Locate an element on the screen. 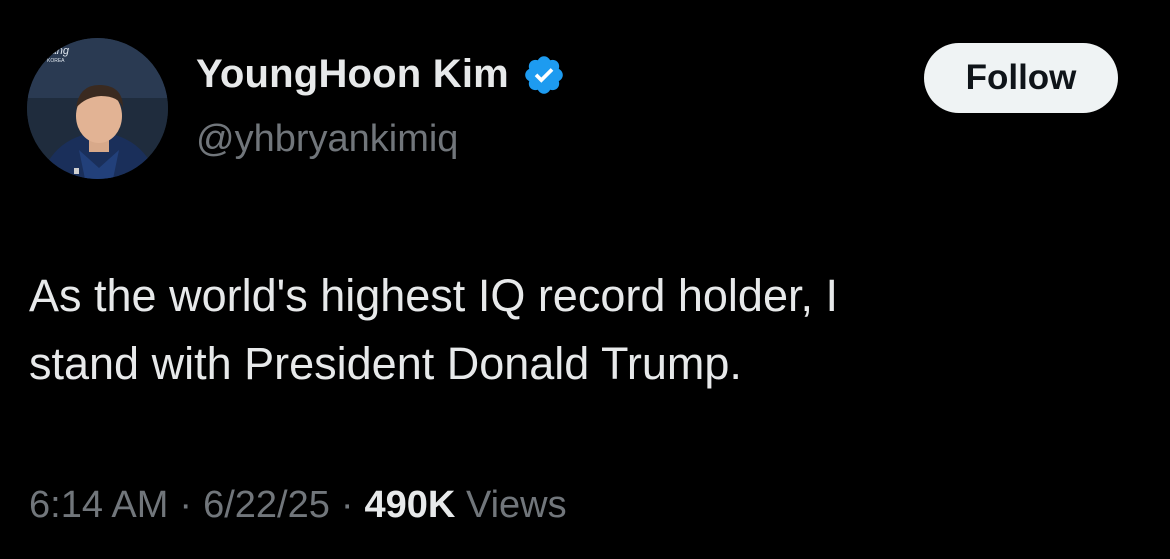 This screenshot has height=559, width=1170. avatar: rang KOREA is located at coordinates (97, 108).